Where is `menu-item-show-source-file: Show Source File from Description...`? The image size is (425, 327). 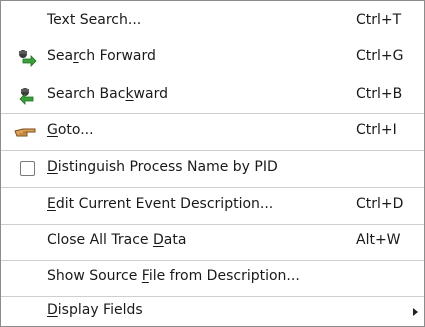 menu-item-show-source-file: Show Source File from Description... is located at coordinates (212, 278).